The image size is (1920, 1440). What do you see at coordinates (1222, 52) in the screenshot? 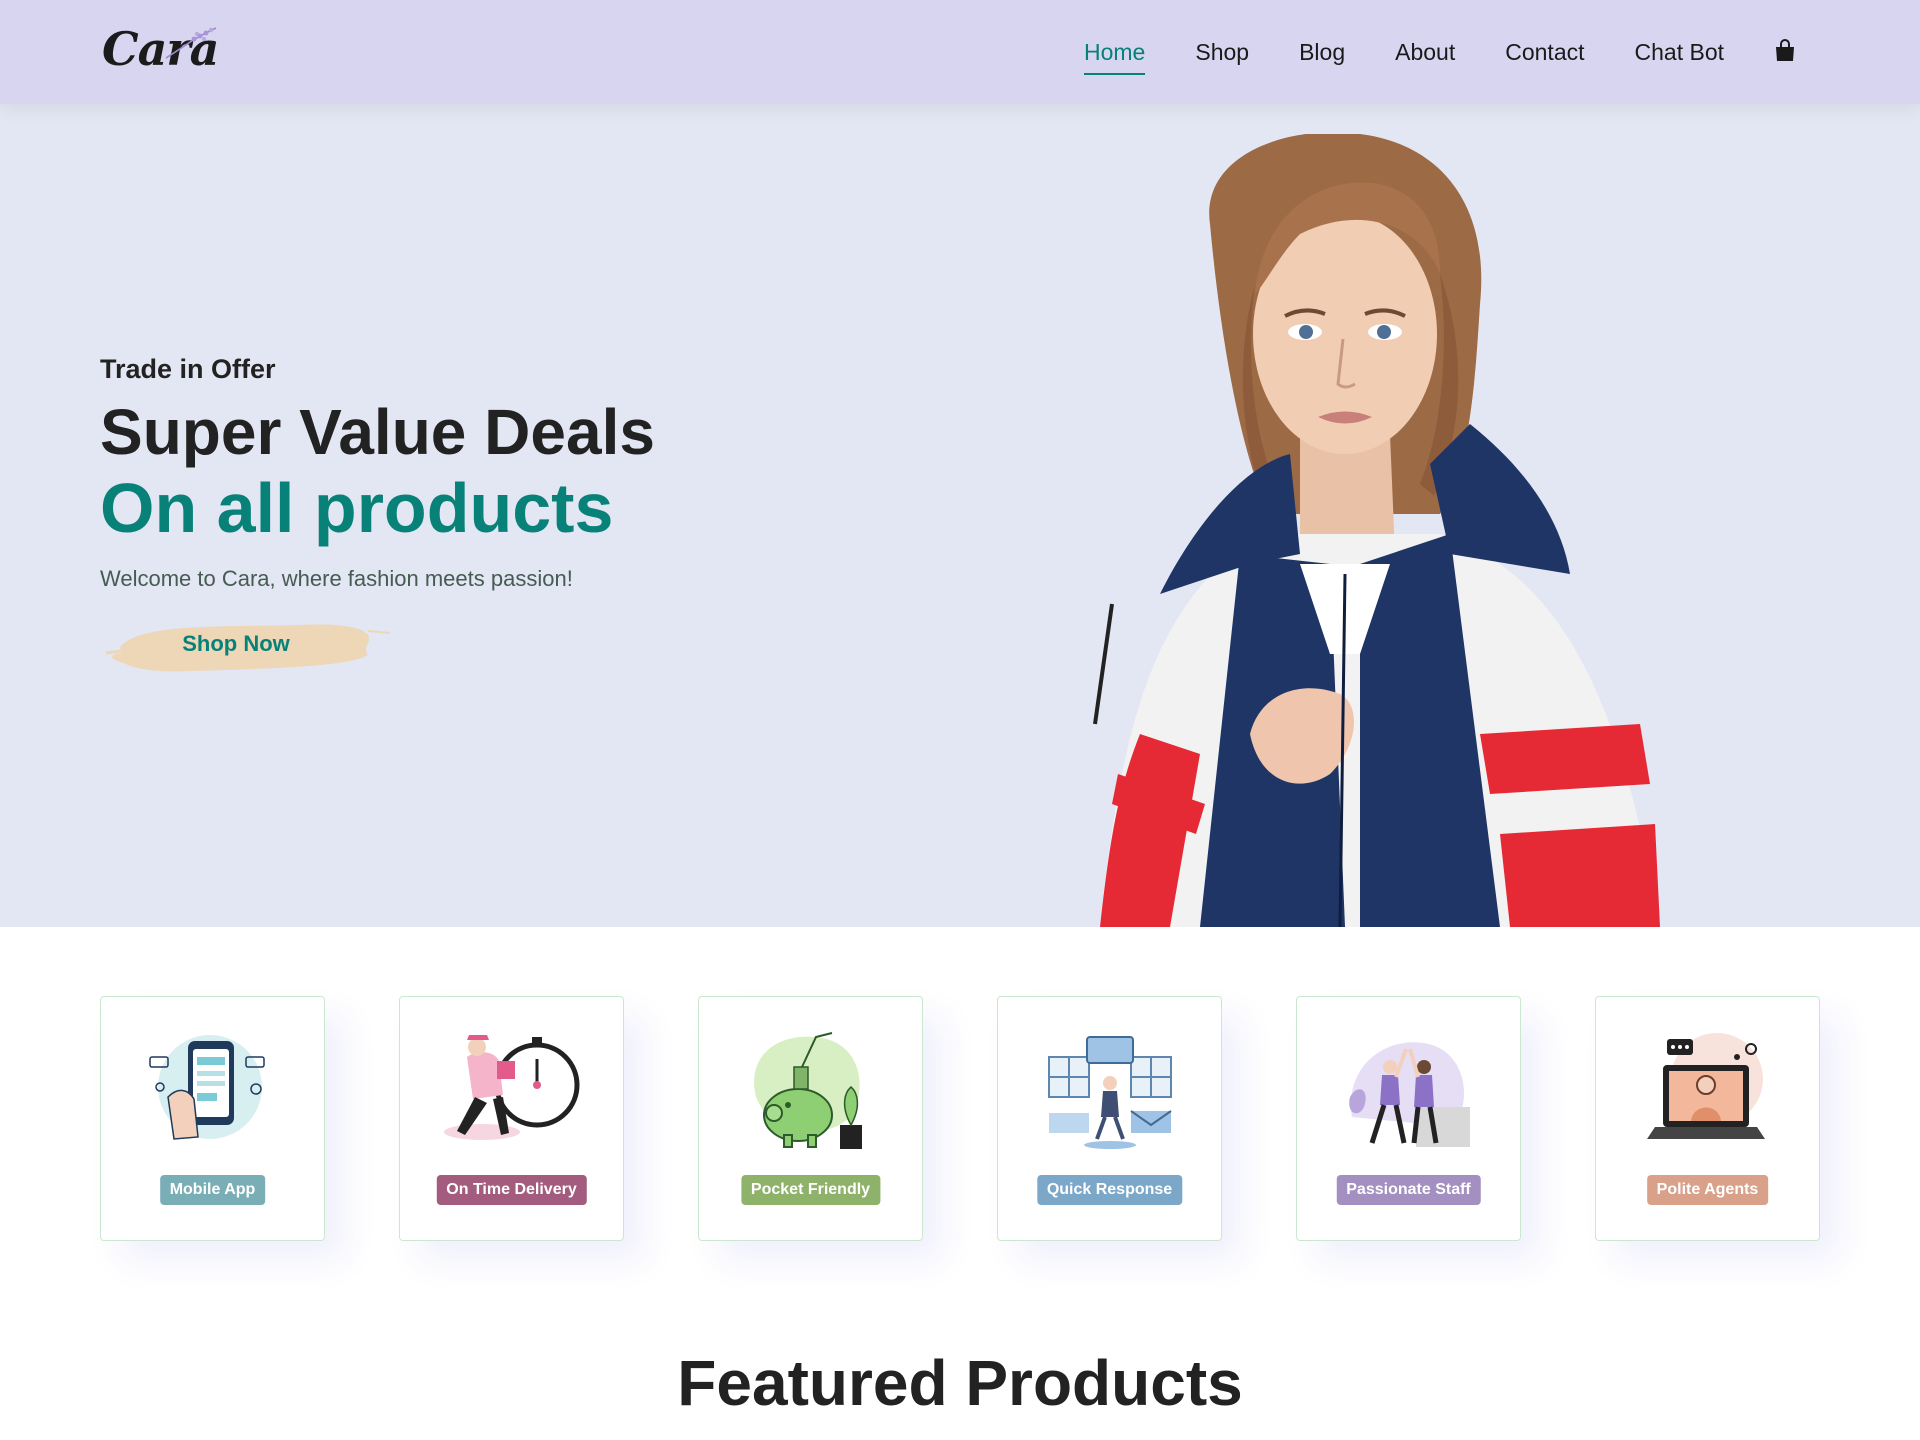
I see `nav-shop: Shop` at bounding box center [1222, 52].